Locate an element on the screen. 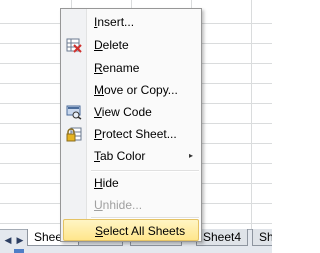 This screenshot has width=320, height=253. tab-scroll-right-button: ▶ is located at coordinates (20, 240).